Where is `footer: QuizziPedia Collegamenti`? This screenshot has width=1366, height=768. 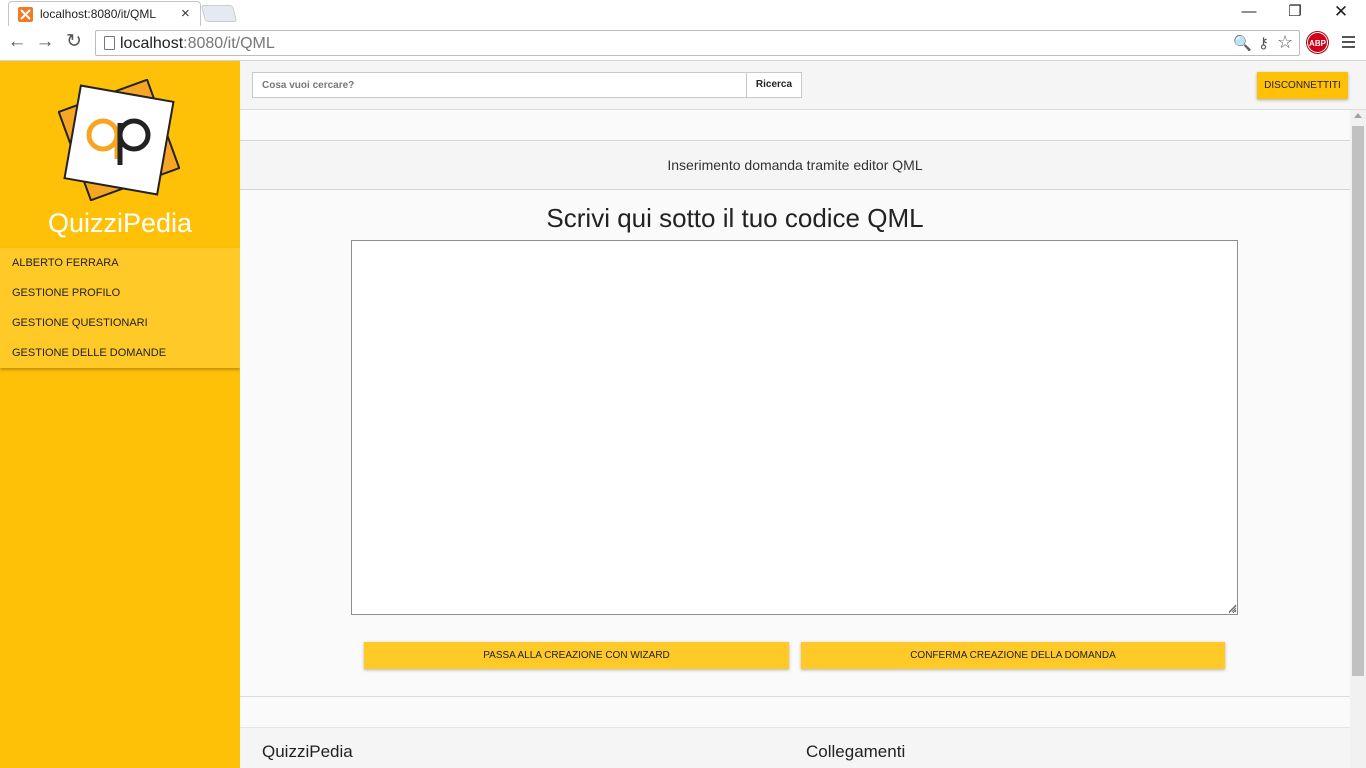 footer: QuizziPedia Collegamenti is located at coordinates (795, 747).